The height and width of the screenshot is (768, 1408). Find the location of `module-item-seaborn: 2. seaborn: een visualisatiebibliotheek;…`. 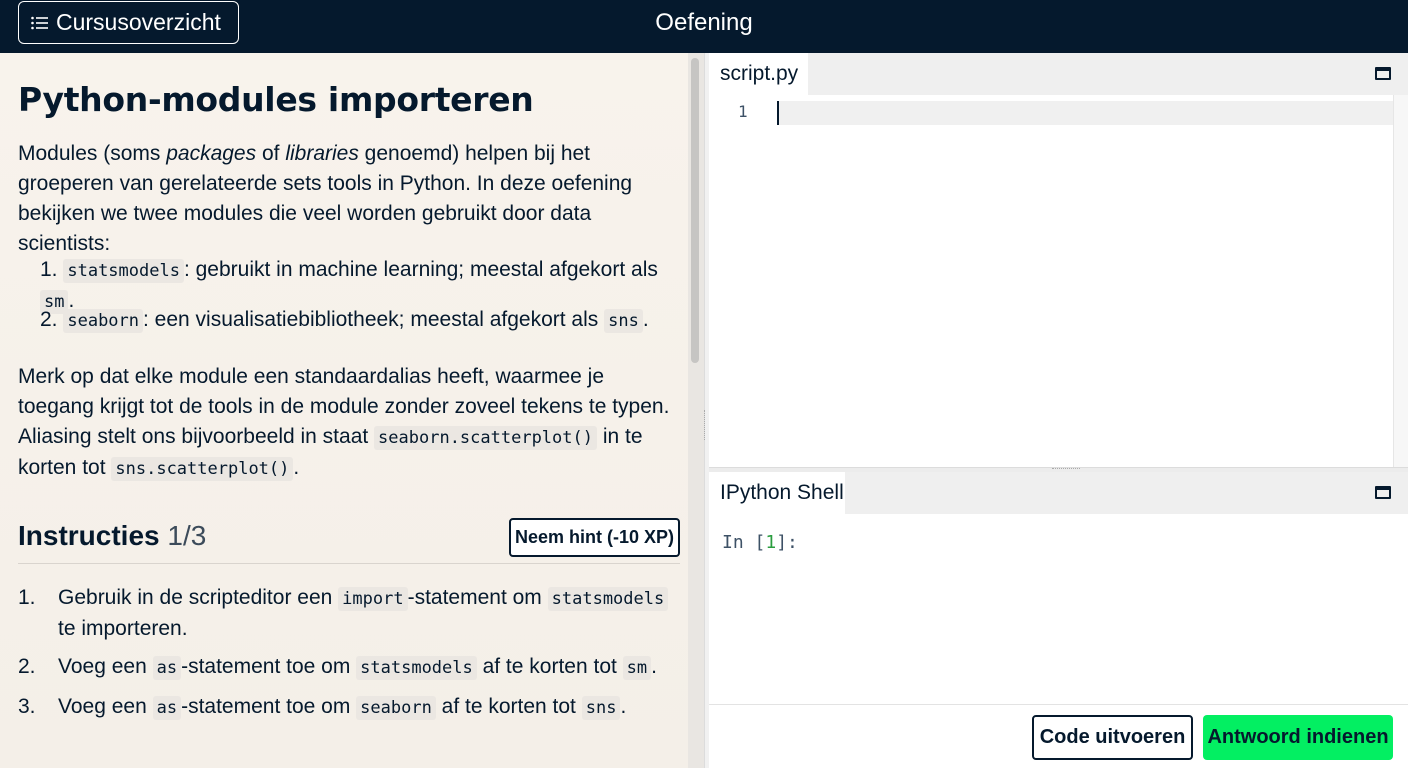

module-item-seaborn: 2. seaborn: een visualisatiebibliotheek;… is located at coordinates (360, 320).